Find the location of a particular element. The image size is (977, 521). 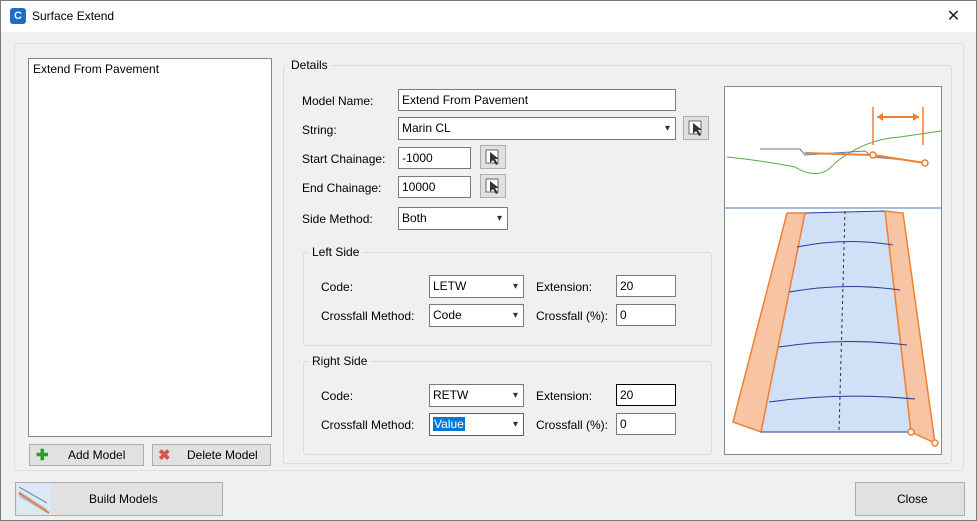

side-method-select: Both ▾ is located at coordinates (453, 218).